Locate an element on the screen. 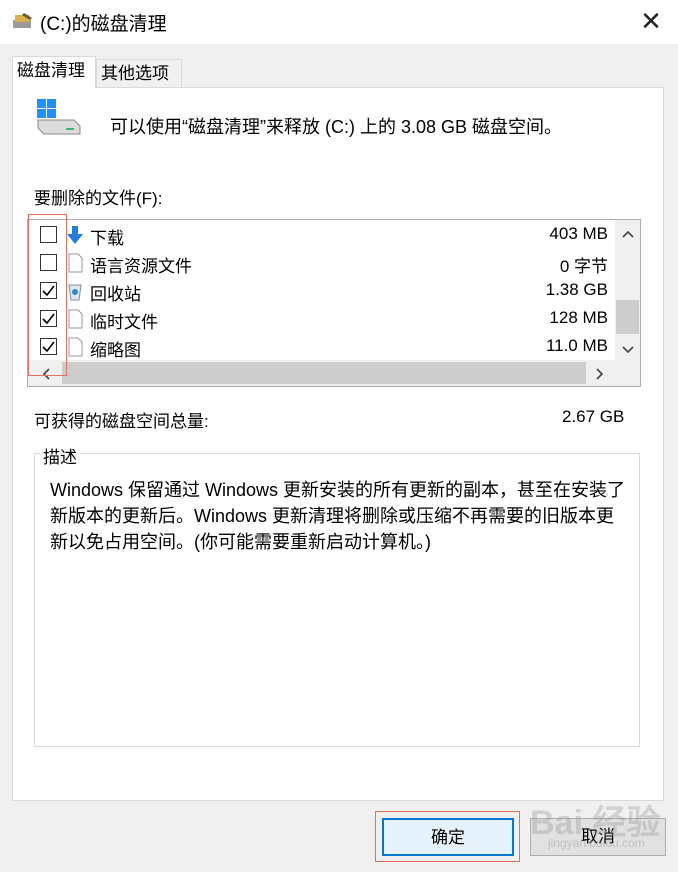  vertical-scroll-thumb is located at coordinates (627, 317).